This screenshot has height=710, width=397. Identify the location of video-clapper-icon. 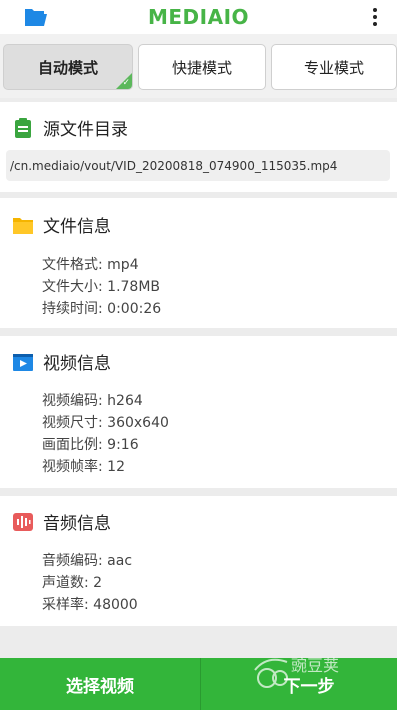
(23, 362).